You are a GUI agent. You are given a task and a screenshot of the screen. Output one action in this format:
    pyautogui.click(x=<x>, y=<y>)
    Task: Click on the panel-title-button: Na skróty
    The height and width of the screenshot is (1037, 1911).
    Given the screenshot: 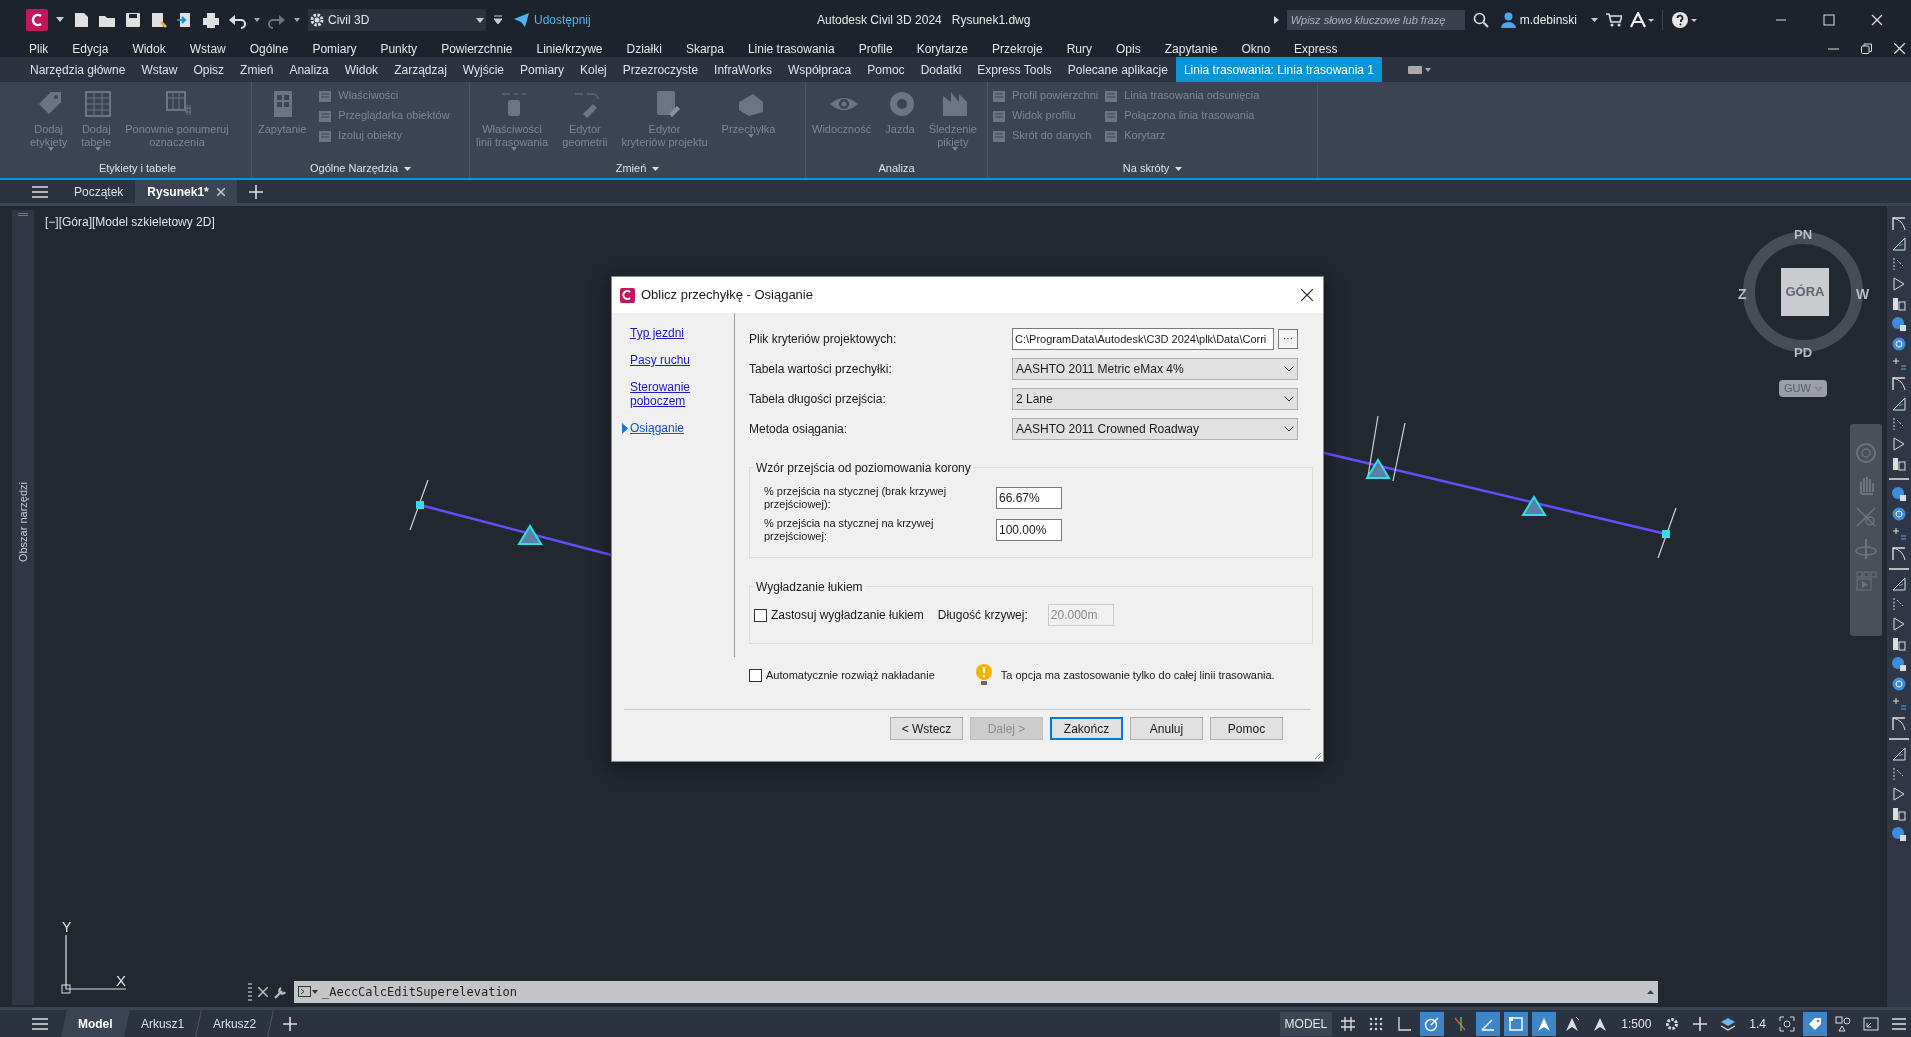 What is the action you would take?
    pyautogui.click(x=1152, y=168)
    